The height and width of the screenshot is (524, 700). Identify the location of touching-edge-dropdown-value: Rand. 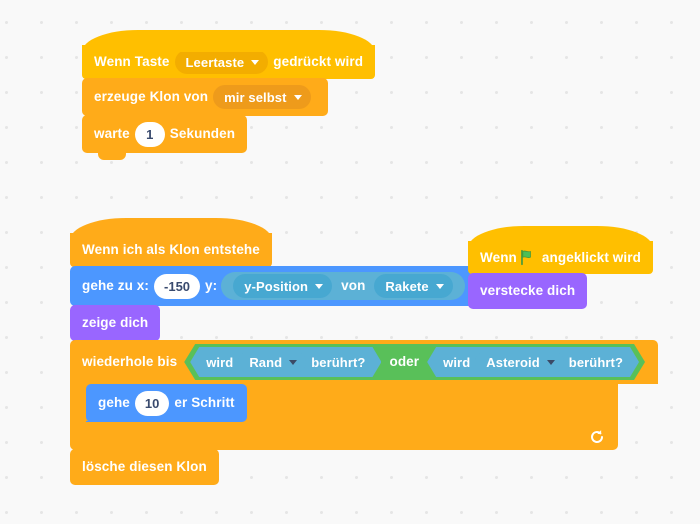
(266, 362).